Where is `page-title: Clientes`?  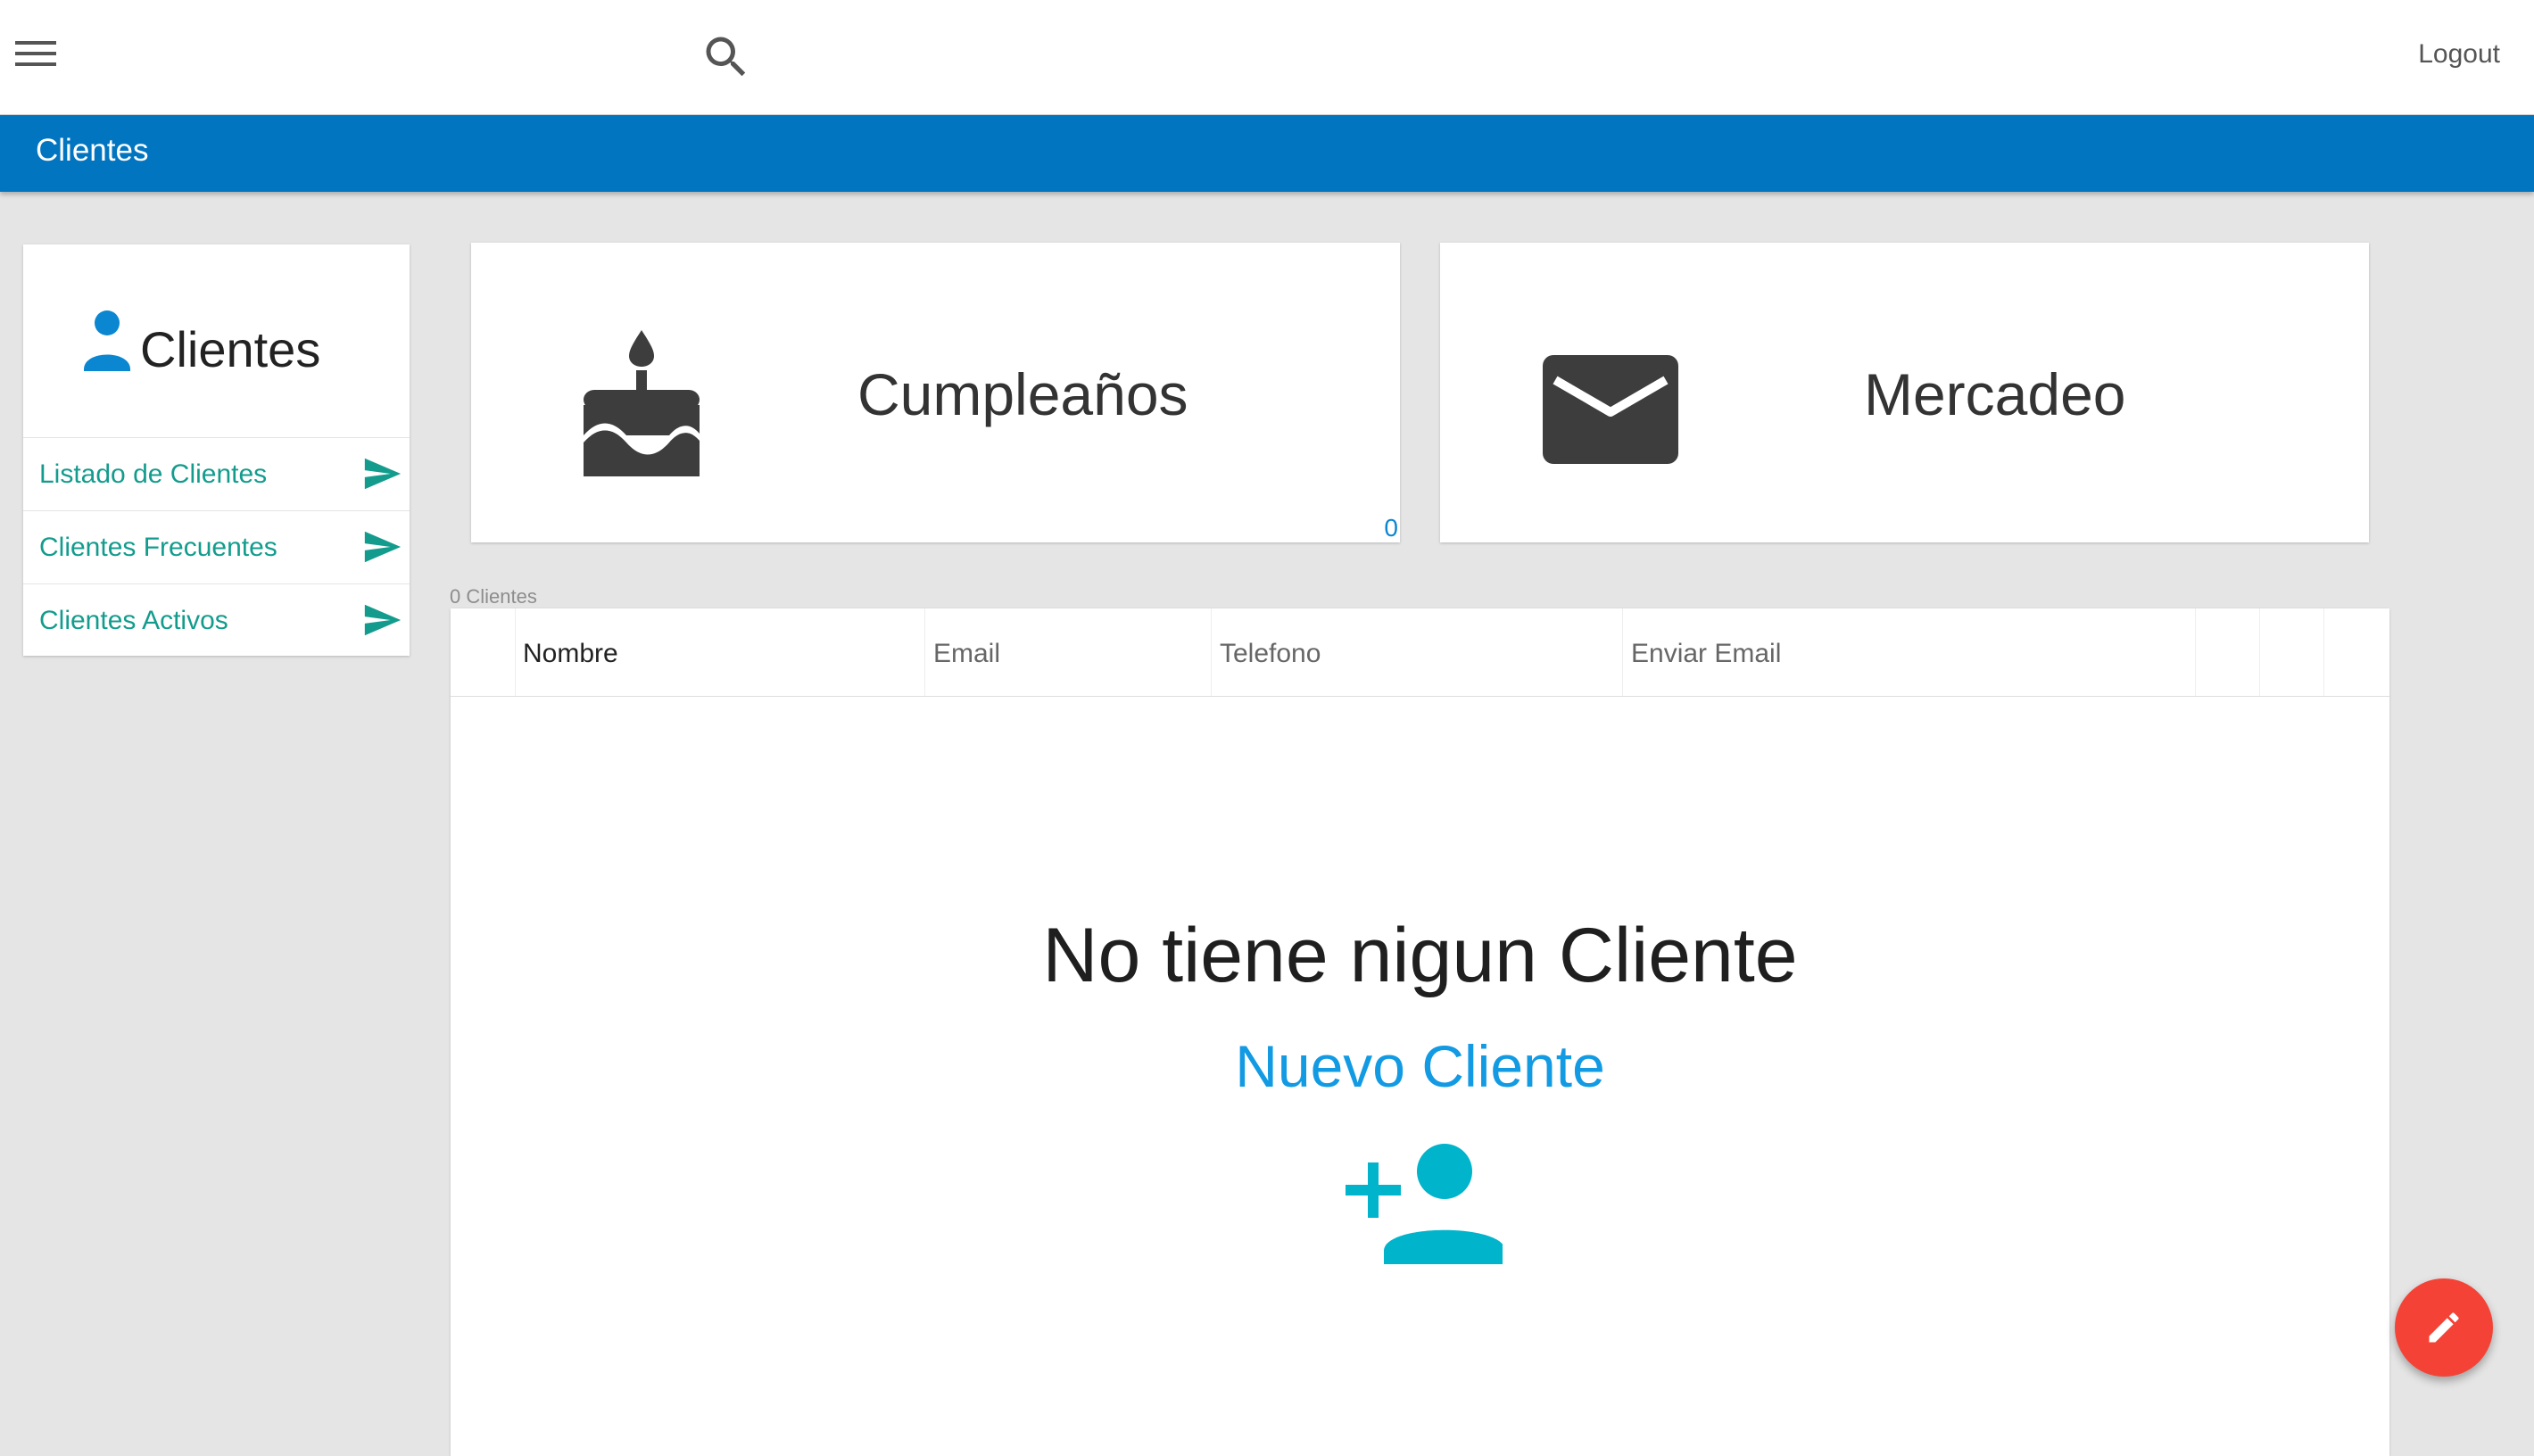 page-title: Clientes is located at coordinates (92, 151).